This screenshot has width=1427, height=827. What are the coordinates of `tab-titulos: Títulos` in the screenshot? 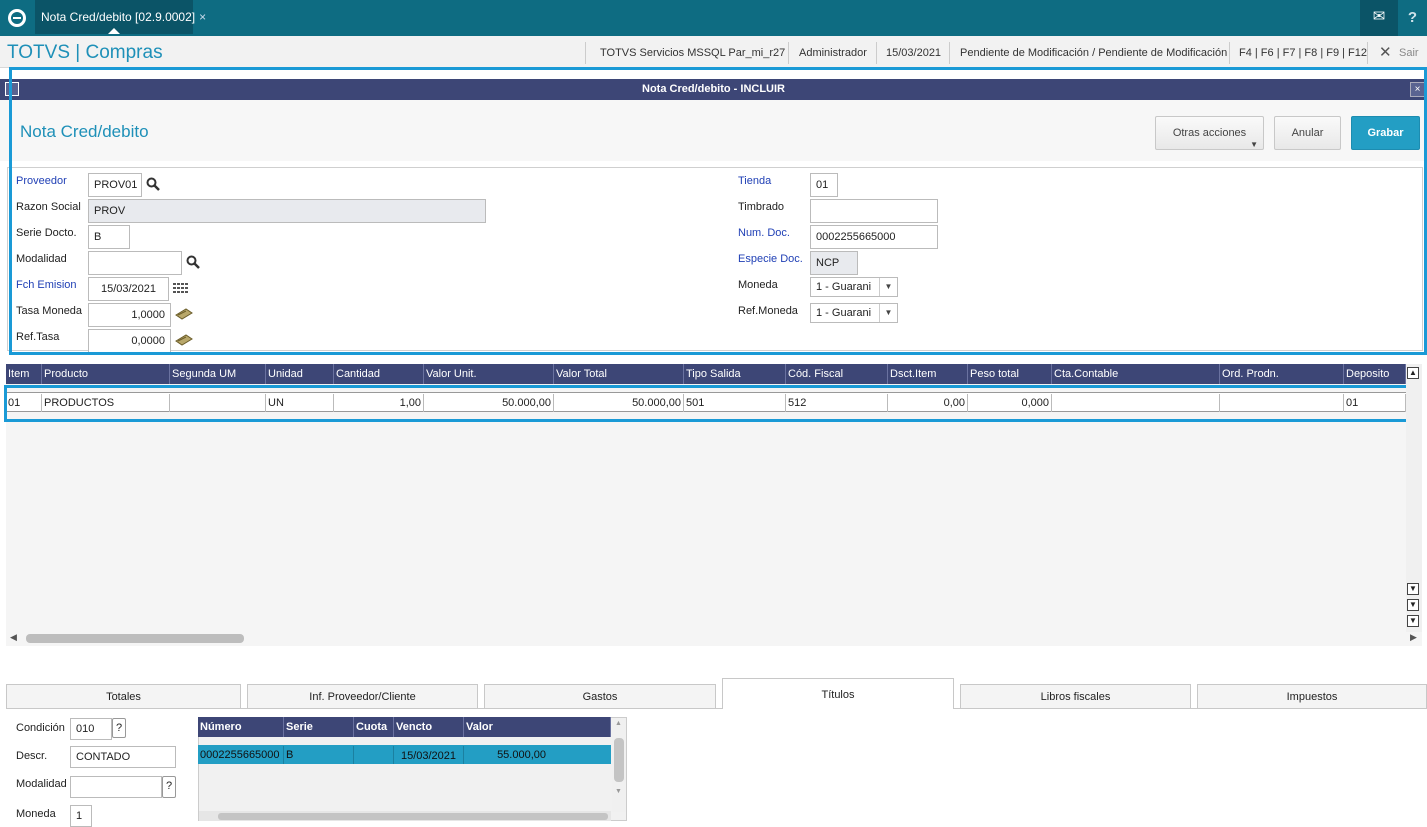 It's located at (838, 693).